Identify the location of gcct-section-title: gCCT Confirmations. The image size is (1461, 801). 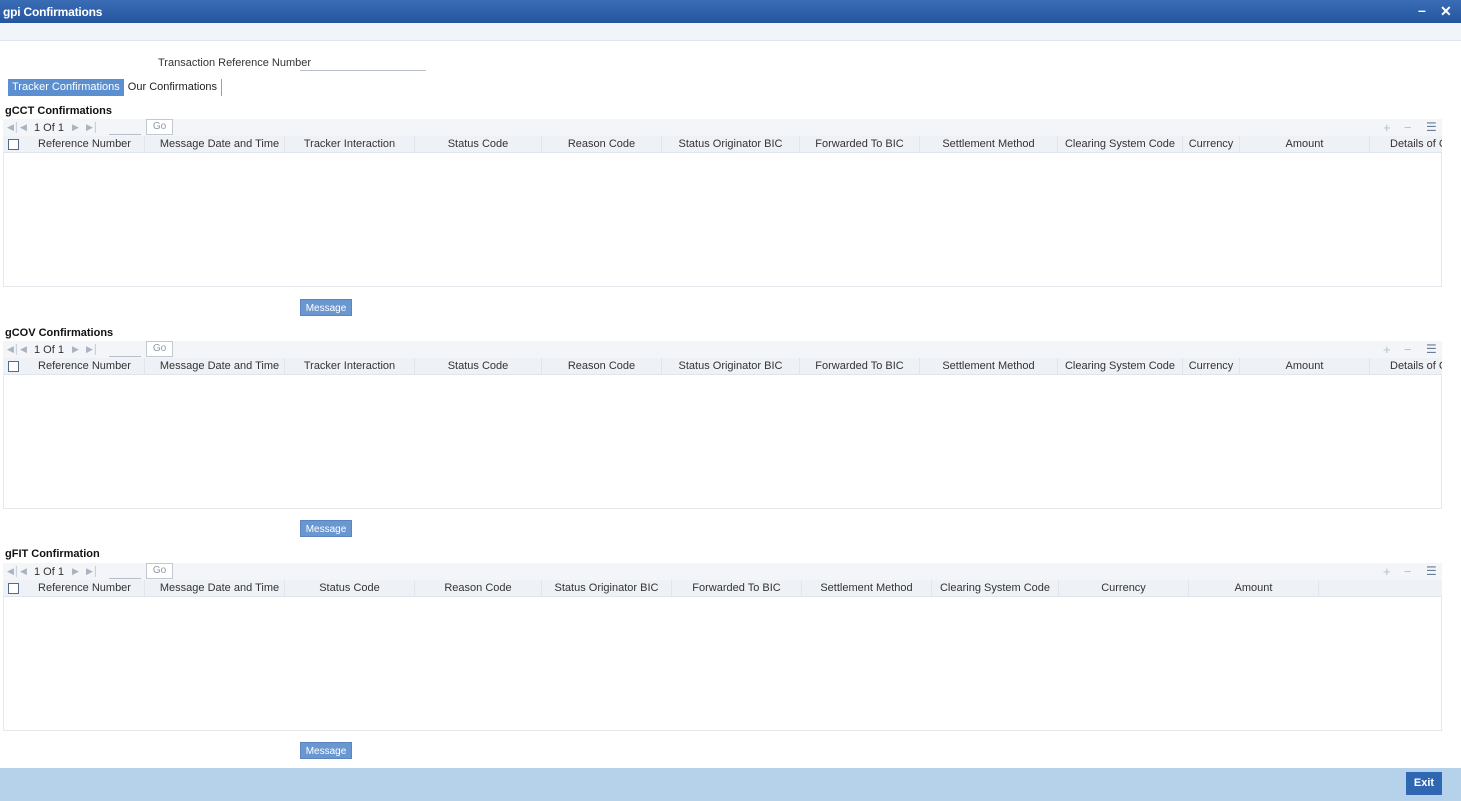
(58, 111).